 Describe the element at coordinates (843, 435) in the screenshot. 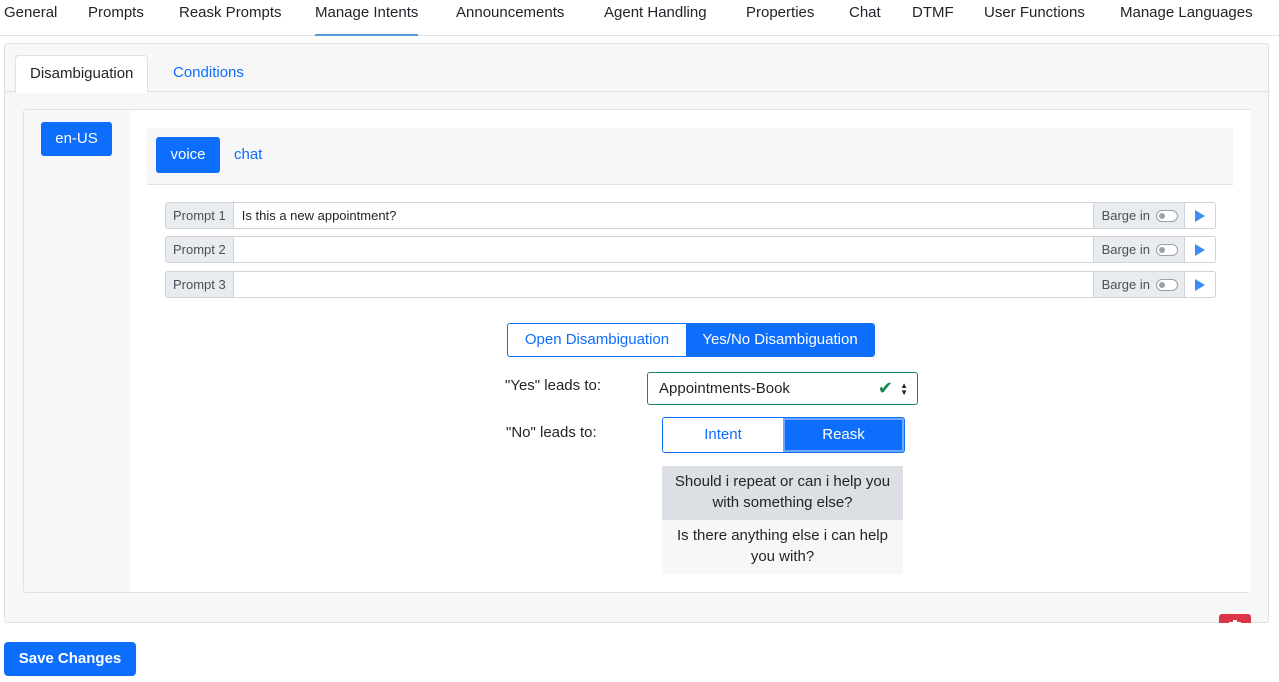

I see `no-reask-button: Reask` at that location.